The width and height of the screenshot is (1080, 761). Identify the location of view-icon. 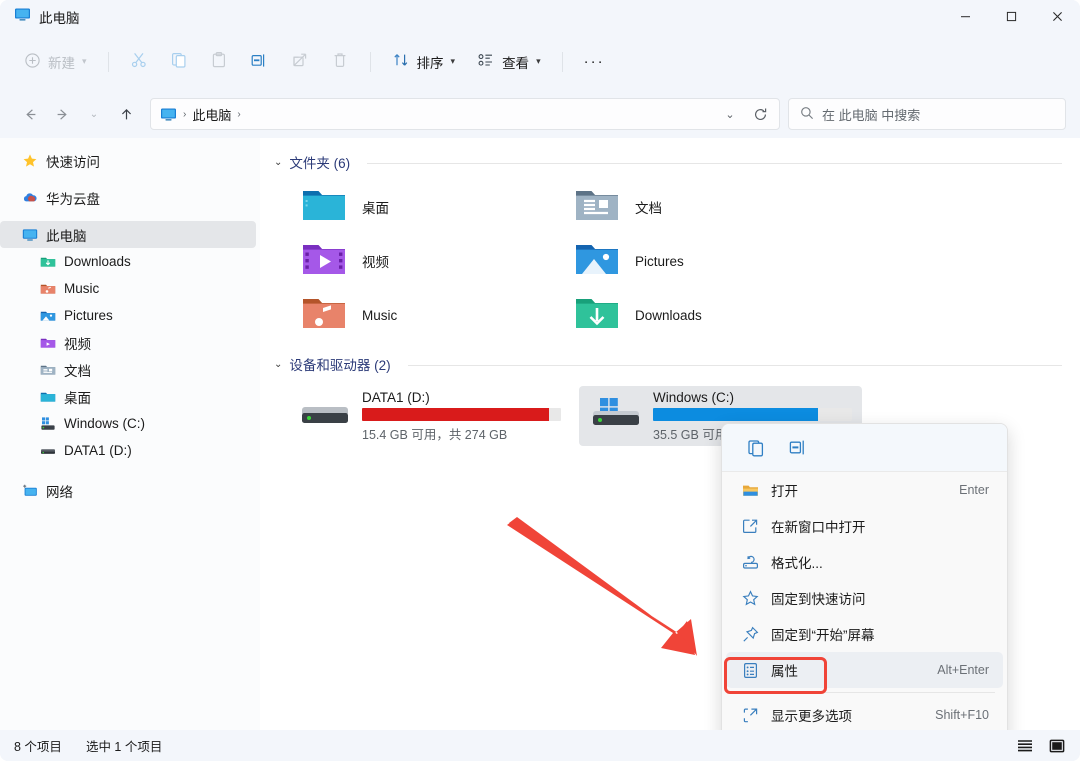
(486, 61).